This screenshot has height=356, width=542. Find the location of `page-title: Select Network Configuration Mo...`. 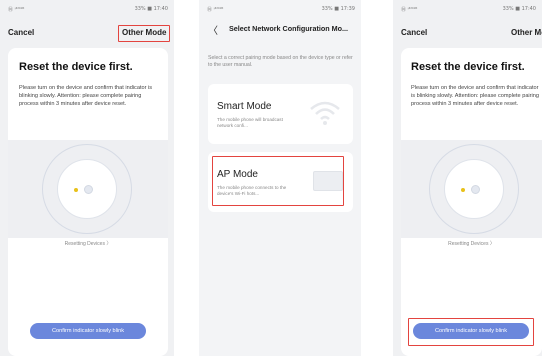

page-title: Select Network Configuration Mo... is located at coordinates (289, 28).